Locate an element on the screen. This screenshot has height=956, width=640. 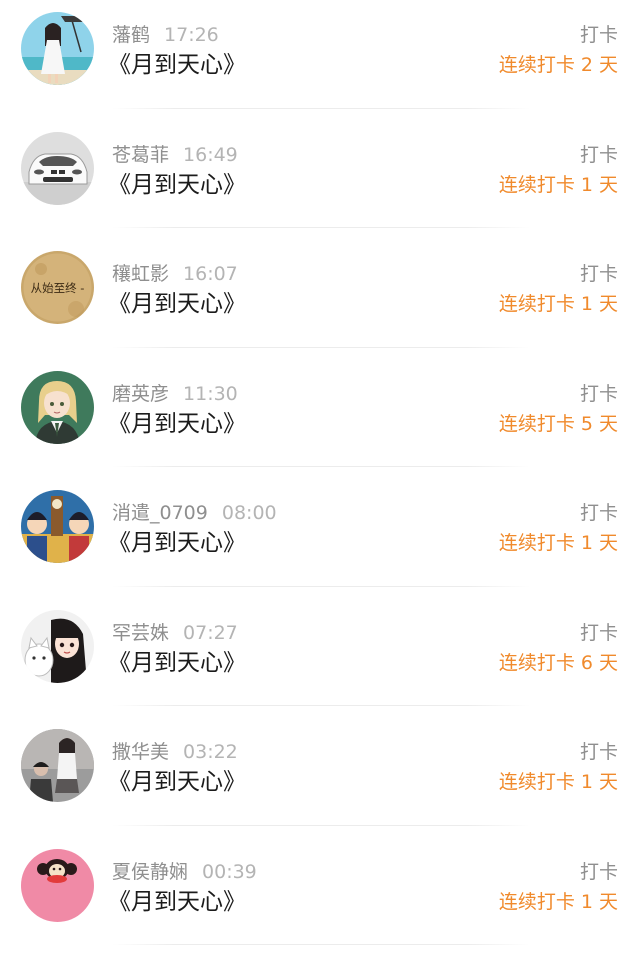
streak-label: 连续打卡 5 天 is located at coordinates (558, 424).